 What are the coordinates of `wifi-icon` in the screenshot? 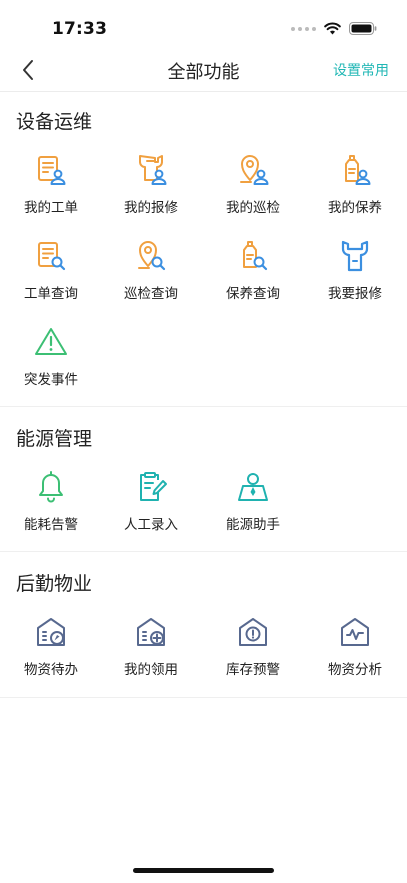 It's located at (332, 28).